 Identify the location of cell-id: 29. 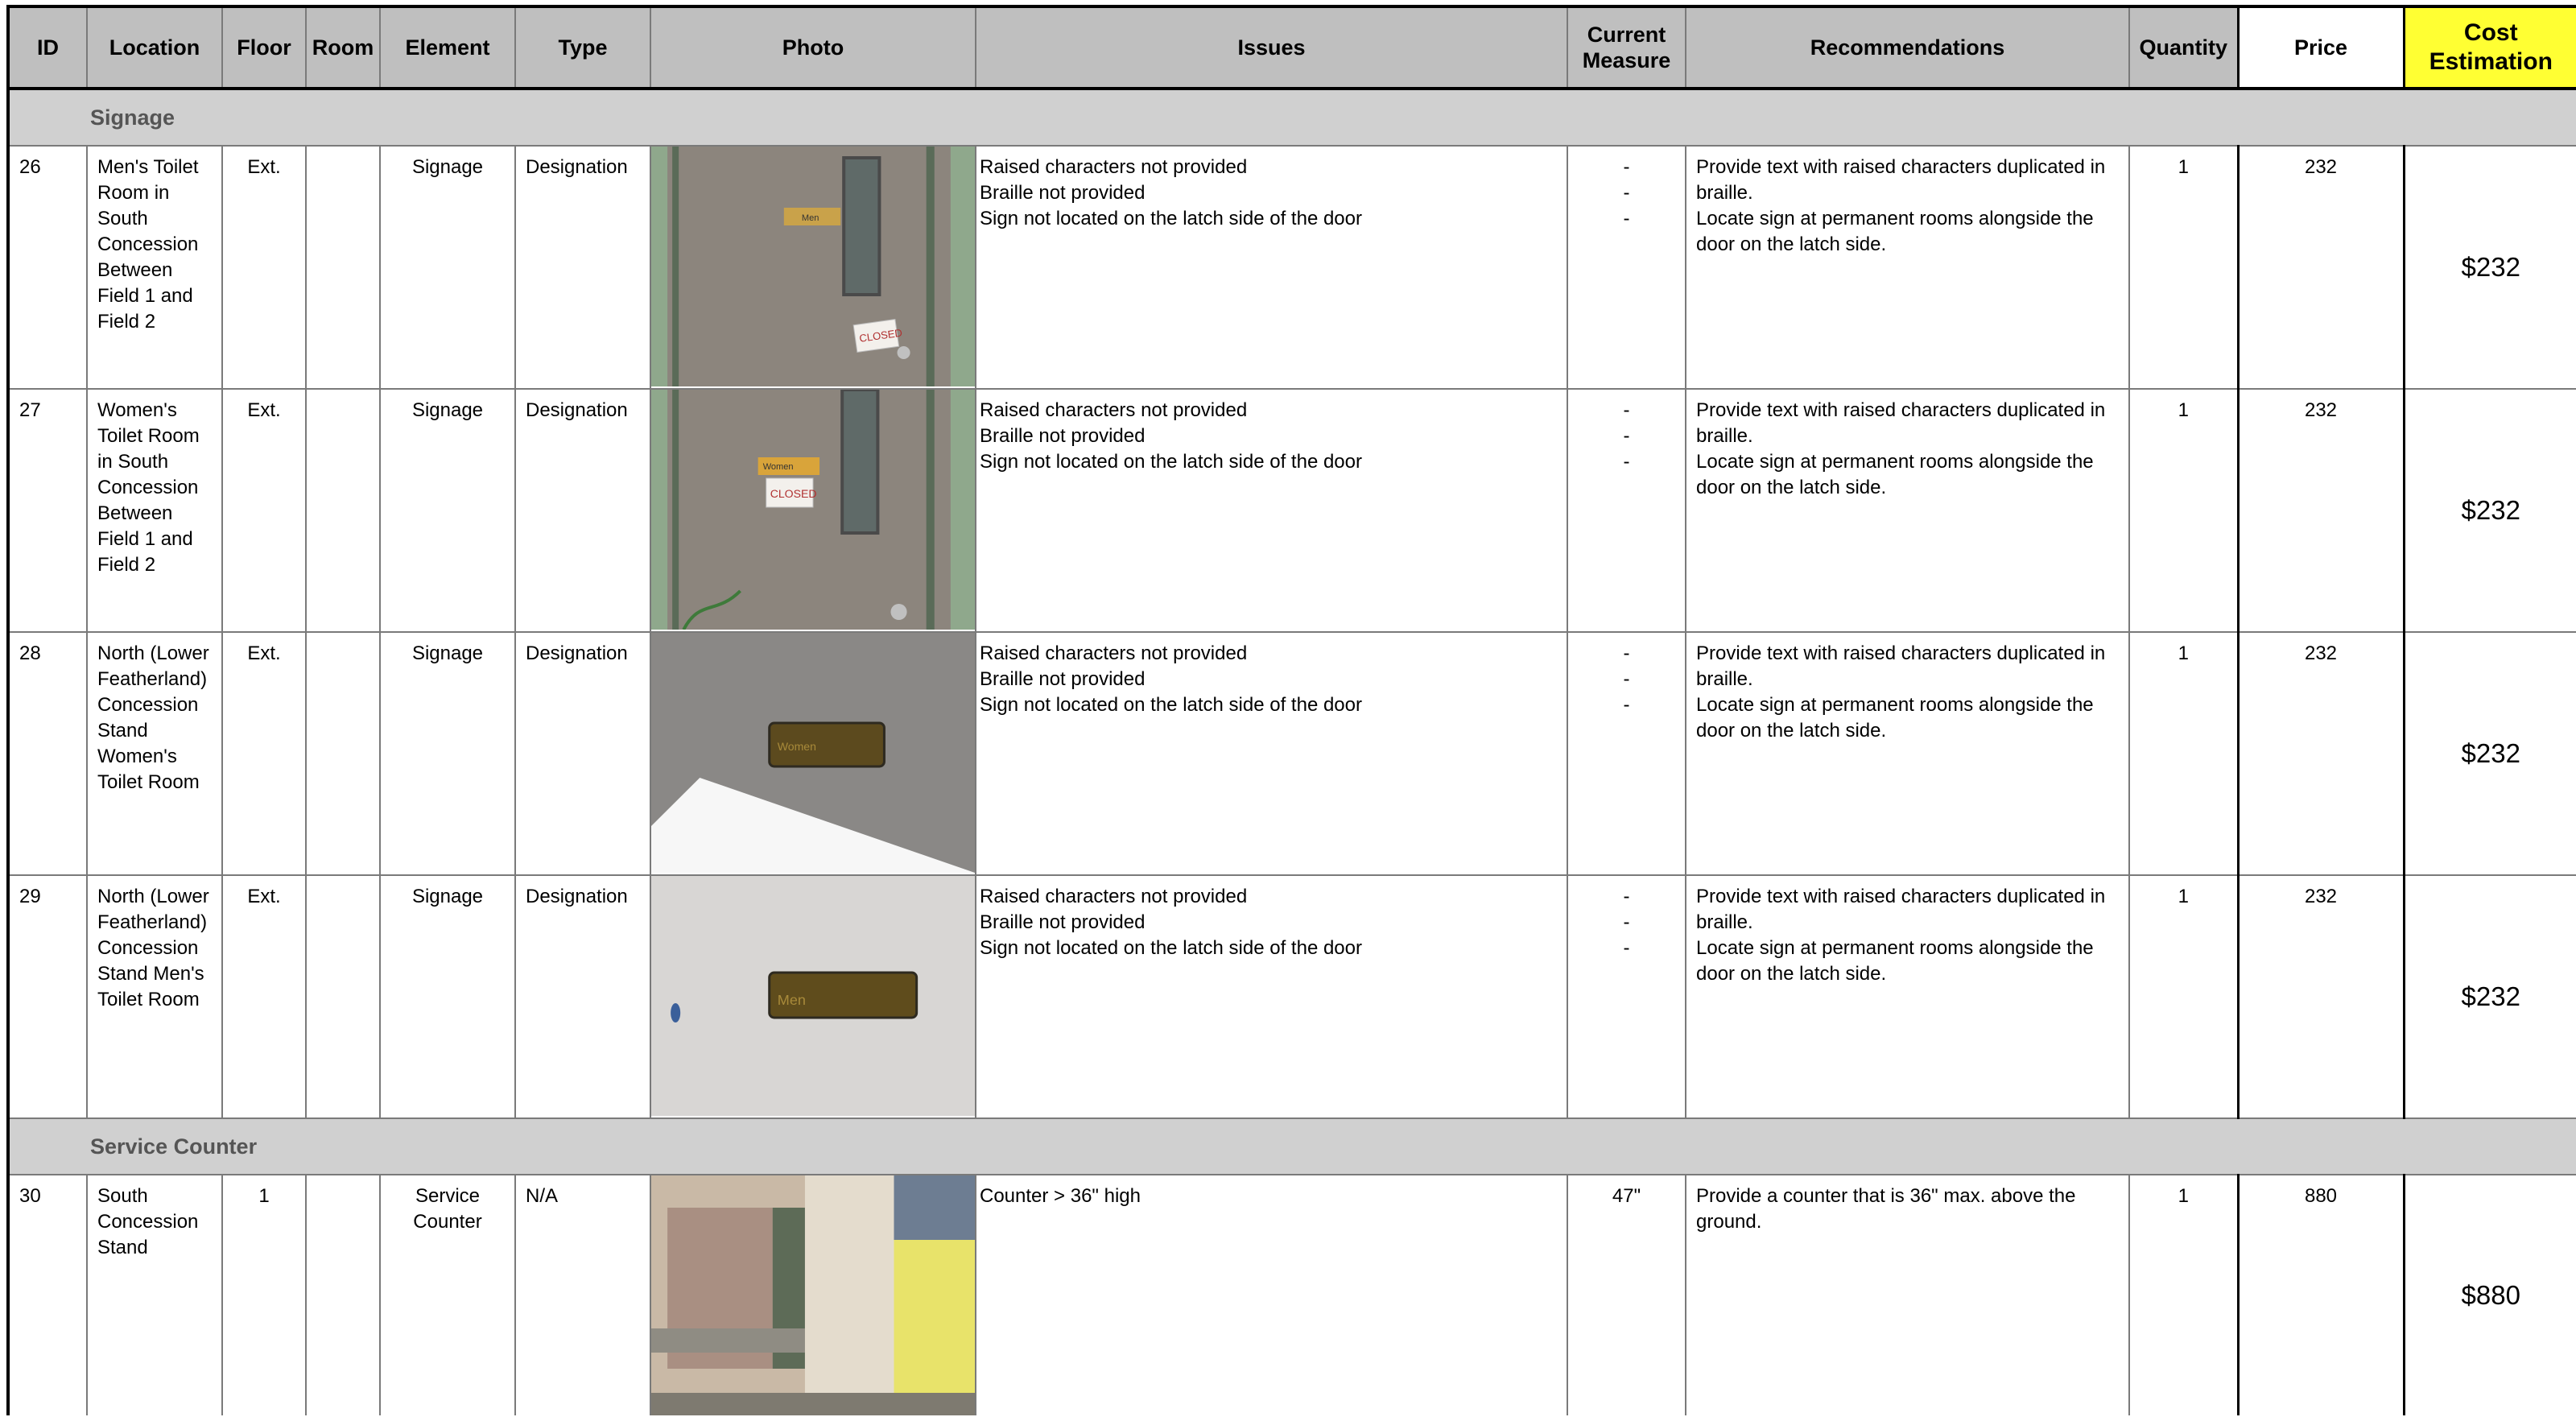
(47, 996).